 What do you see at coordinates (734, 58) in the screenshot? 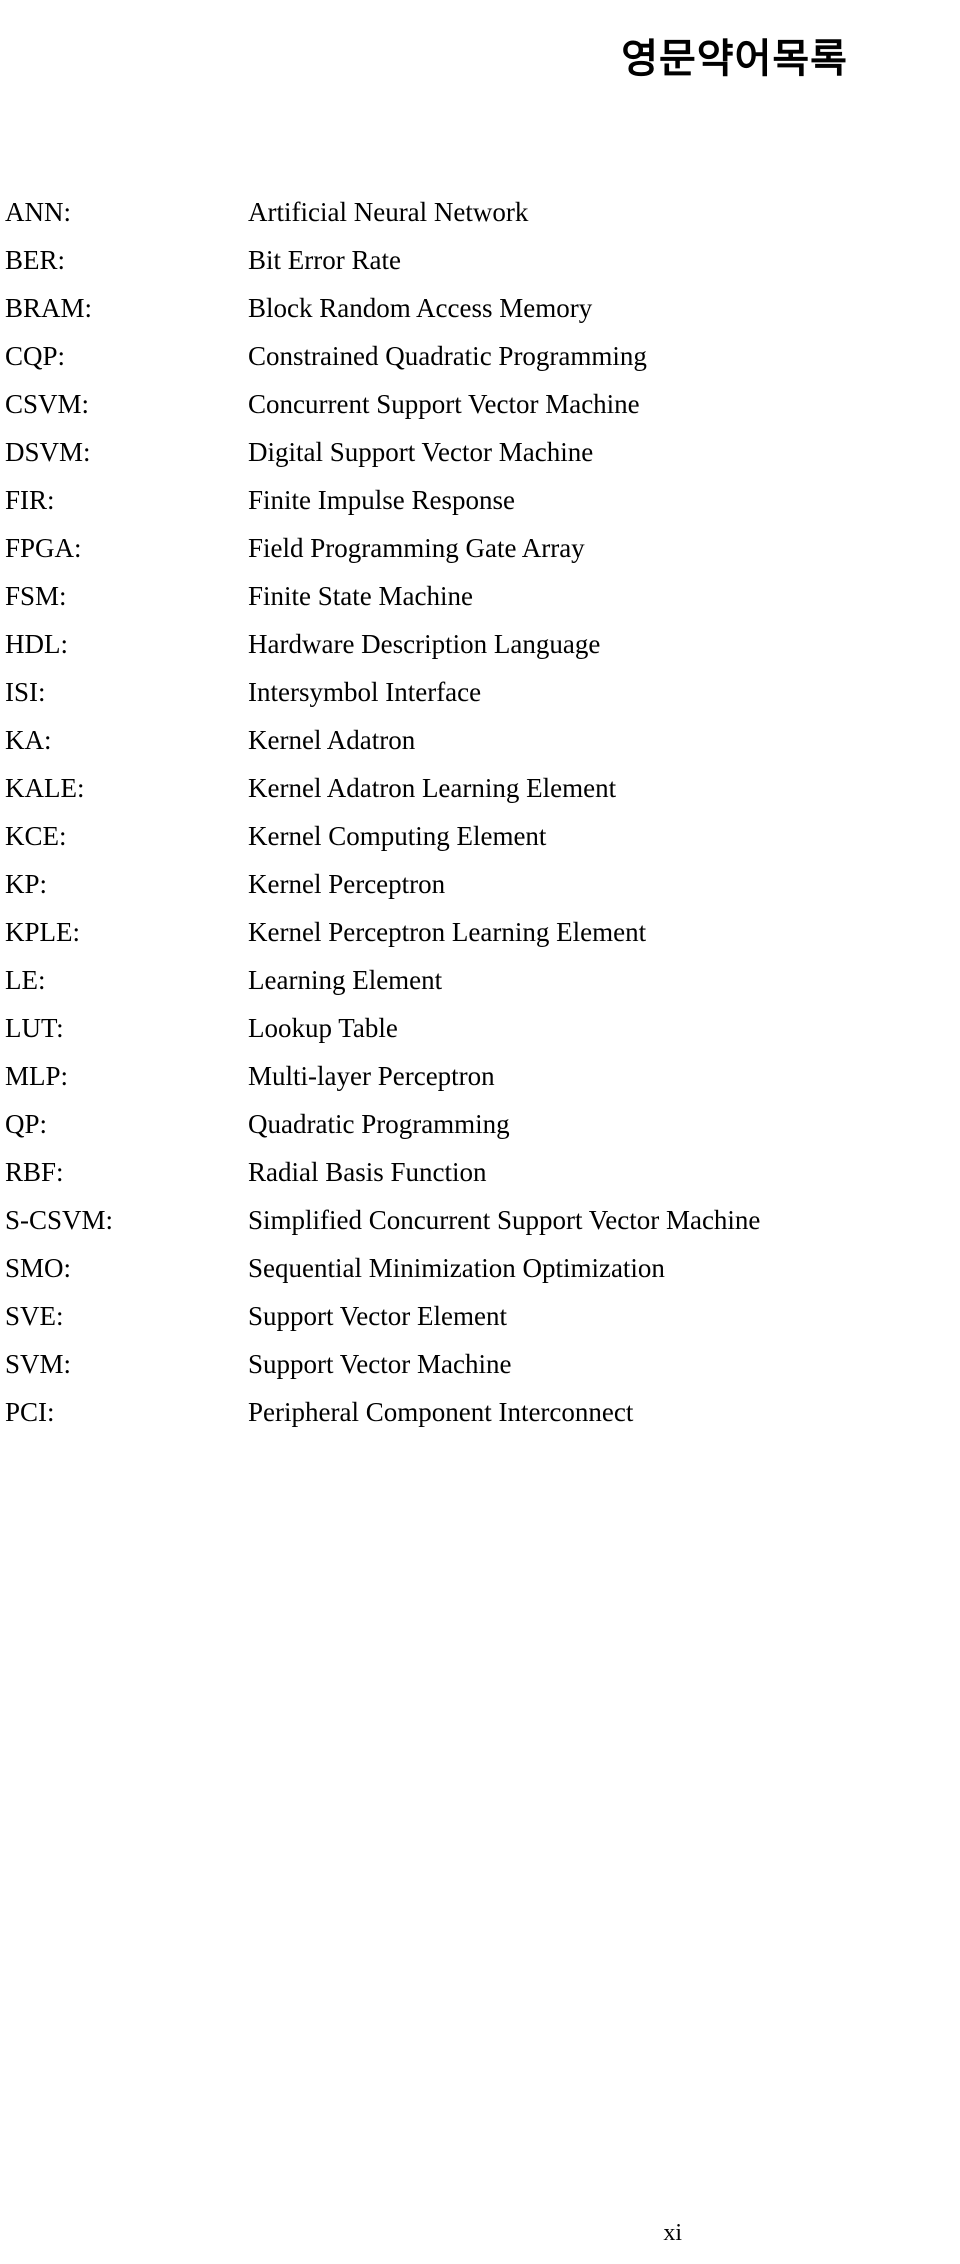
I see `page-title: 영문약어목록` at bounding box center [734, 58].